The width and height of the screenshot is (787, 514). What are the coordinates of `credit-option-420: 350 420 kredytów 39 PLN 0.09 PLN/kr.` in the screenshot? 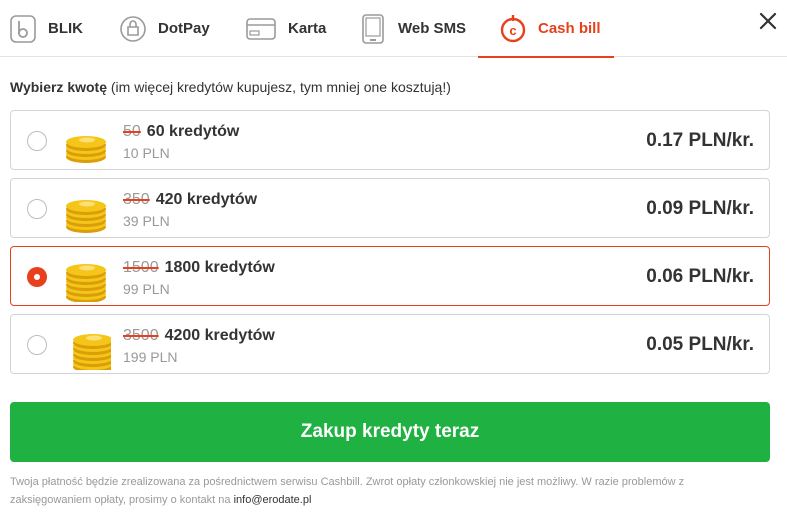 It's located at (390, 208).